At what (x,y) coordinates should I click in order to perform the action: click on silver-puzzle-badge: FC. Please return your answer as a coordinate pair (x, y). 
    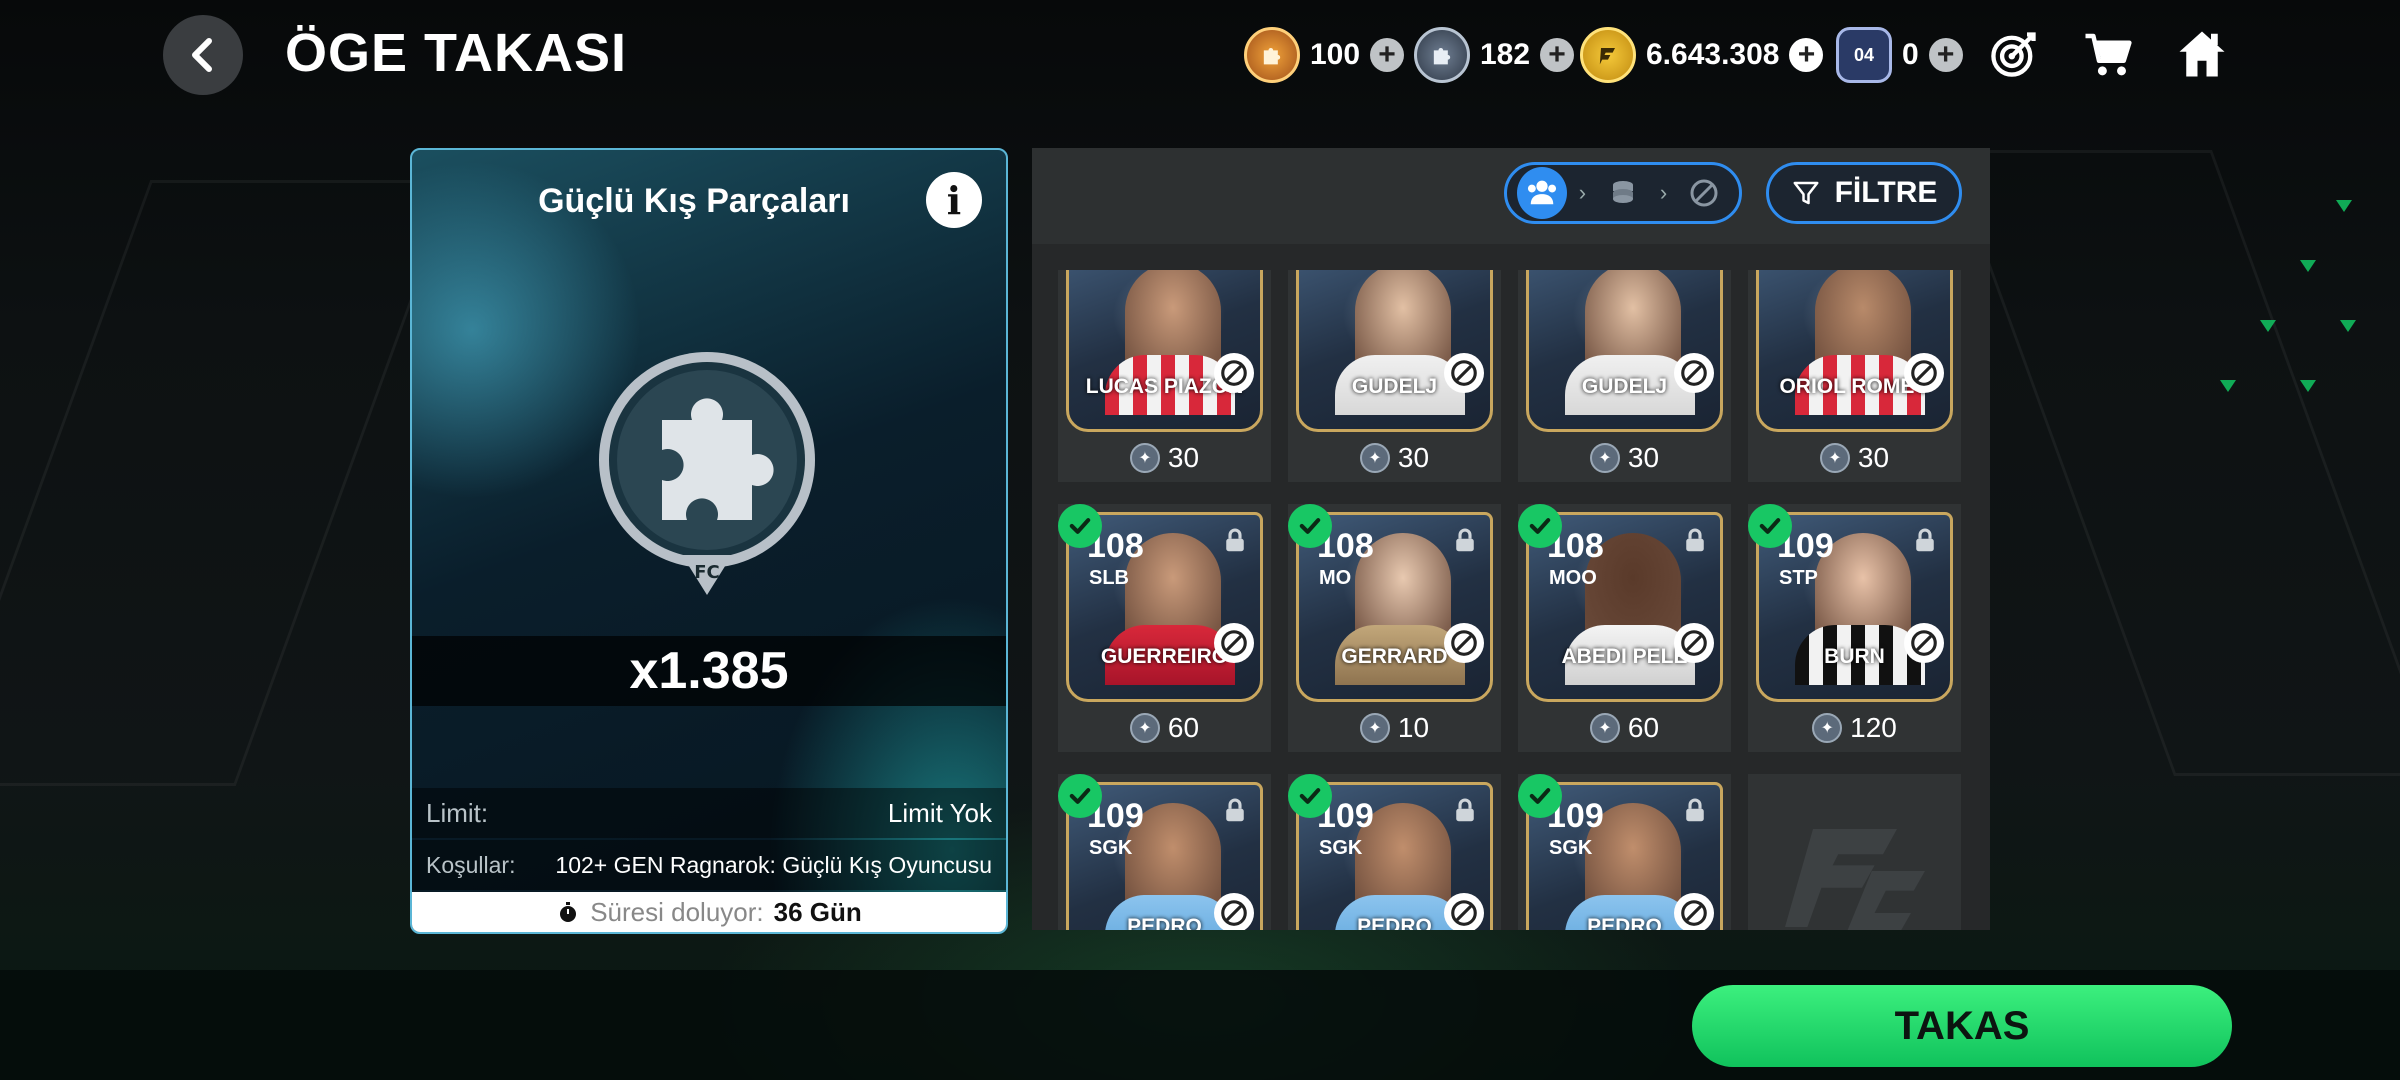
    Looking at the image, I should click on (707, 480).